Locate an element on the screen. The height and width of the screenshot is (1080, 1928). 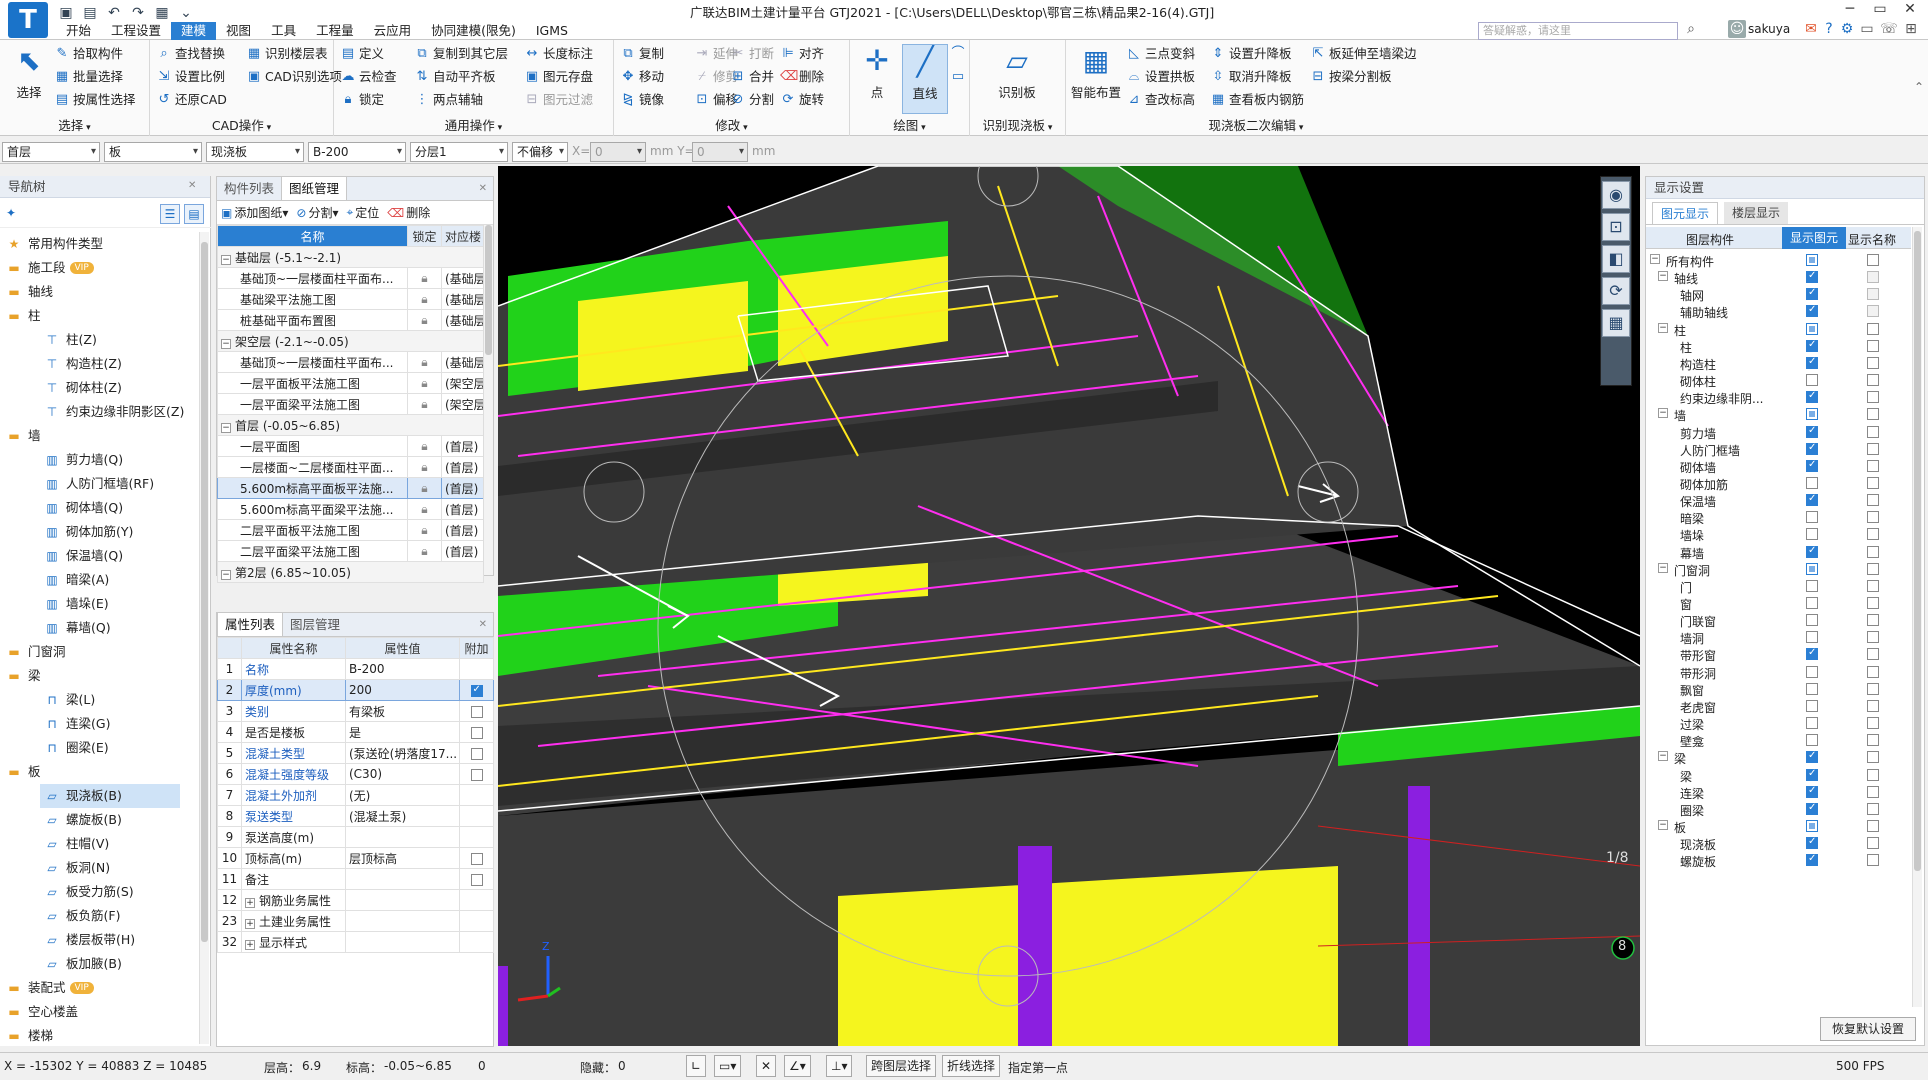
notification-icon: ✉ is located at coordinates (1811, 29).